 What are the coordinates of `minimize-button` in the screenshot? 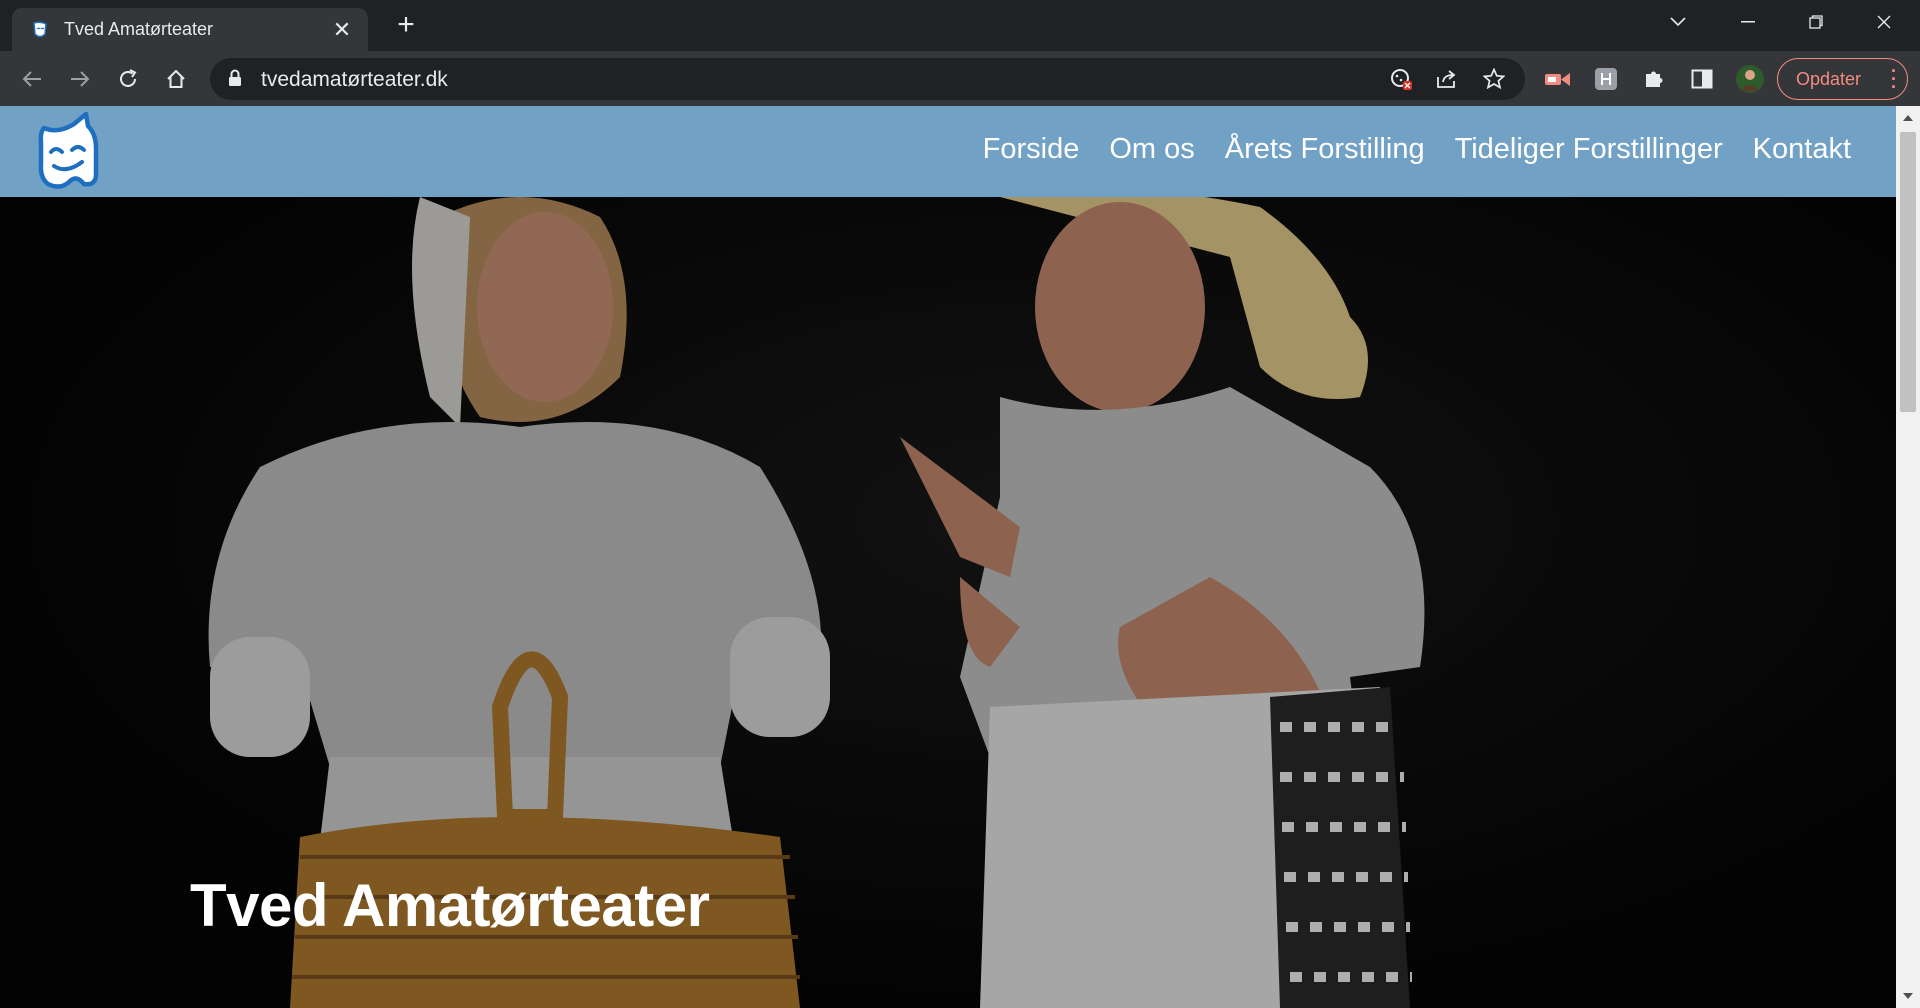 It's located at (1748, 22).